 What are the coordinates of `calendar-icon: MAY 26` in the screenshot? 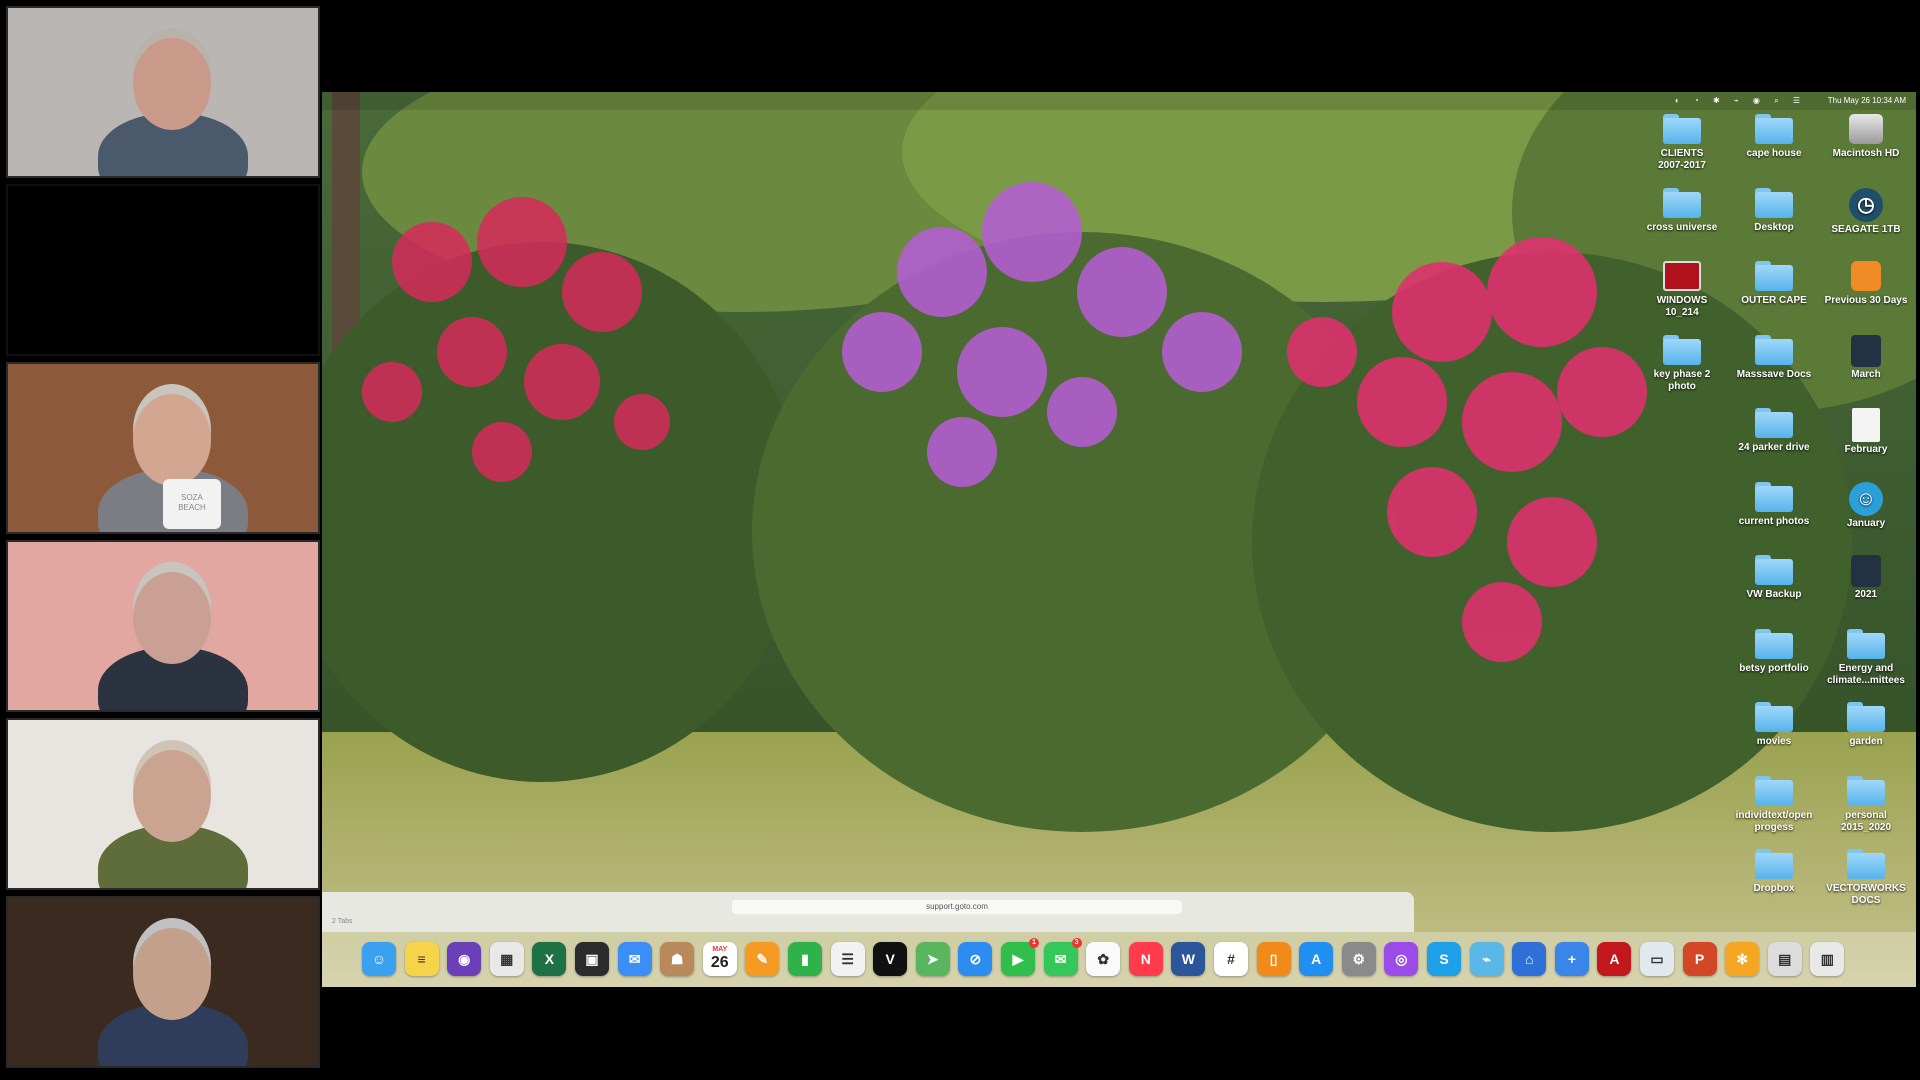 It's located at (719, 959).